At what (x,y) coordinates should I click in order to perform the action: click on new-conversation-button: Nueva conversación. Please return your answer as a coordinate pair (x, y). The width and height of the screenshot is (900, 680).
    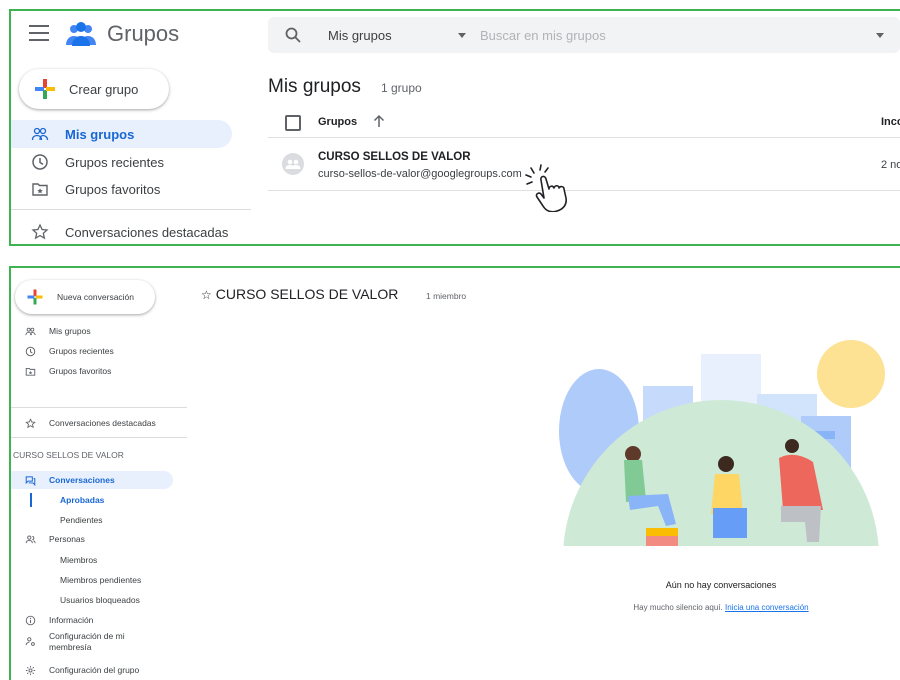
    Looking at the image, I should click on (85, 297).